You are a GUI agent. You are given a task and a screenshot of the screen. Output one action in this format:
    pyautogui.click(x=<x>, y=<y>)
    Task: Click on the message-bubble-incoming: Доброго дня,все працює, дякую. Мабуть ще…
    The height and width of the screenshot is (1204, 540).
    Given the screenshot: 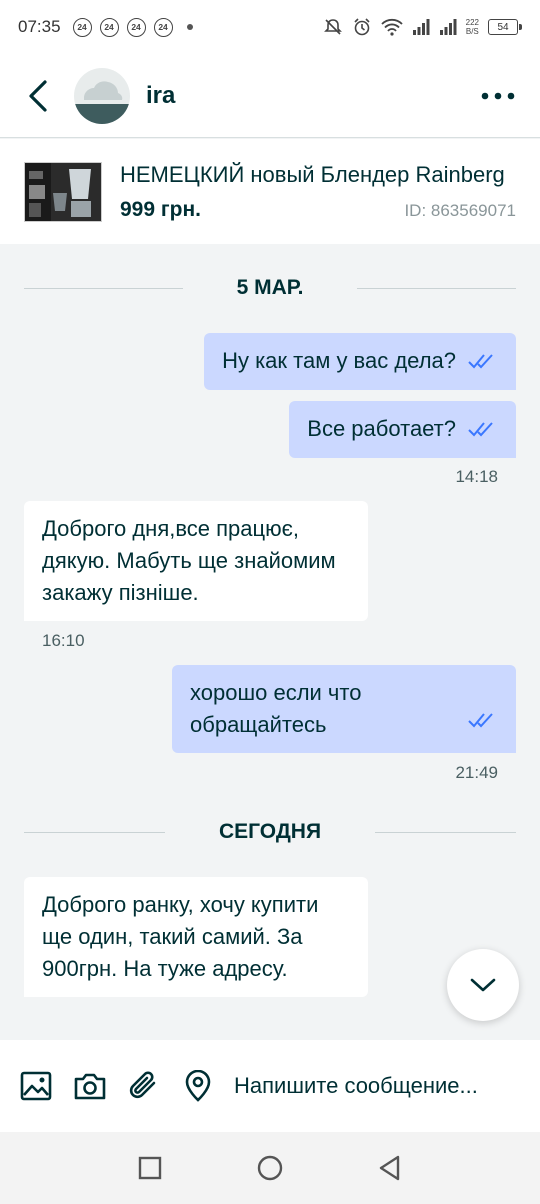 What is the action you would take?
    pyautogui.click(x=196, y=561)
    